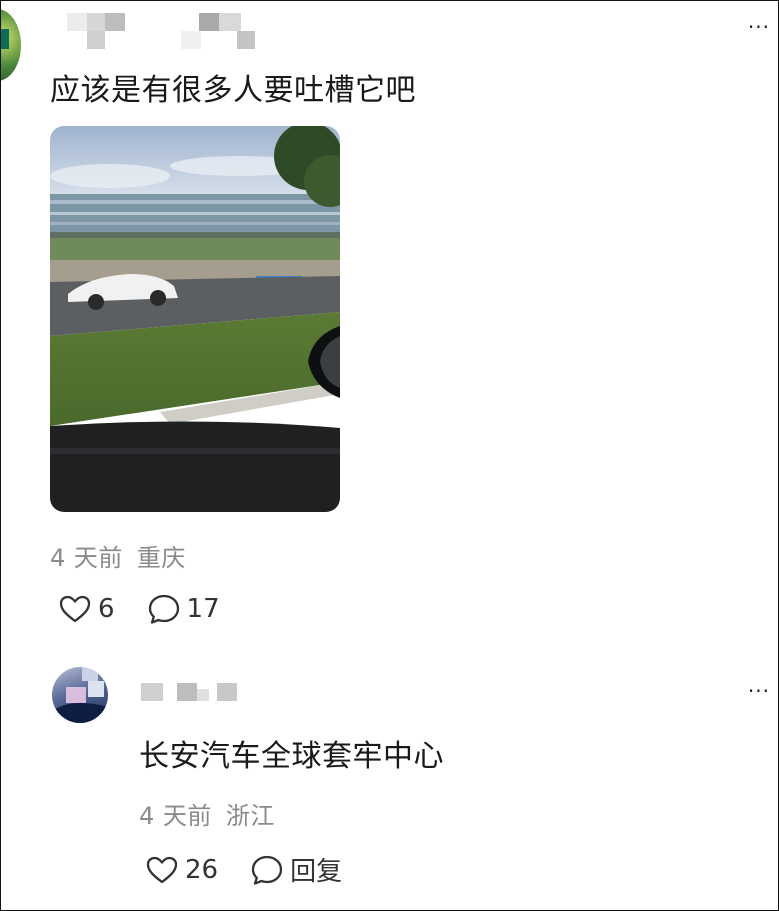 The height and width of the screenshot is (911, 779). I want to click on comment-text: 应该是有很多人要吐槽它吧, so click(233, 90).